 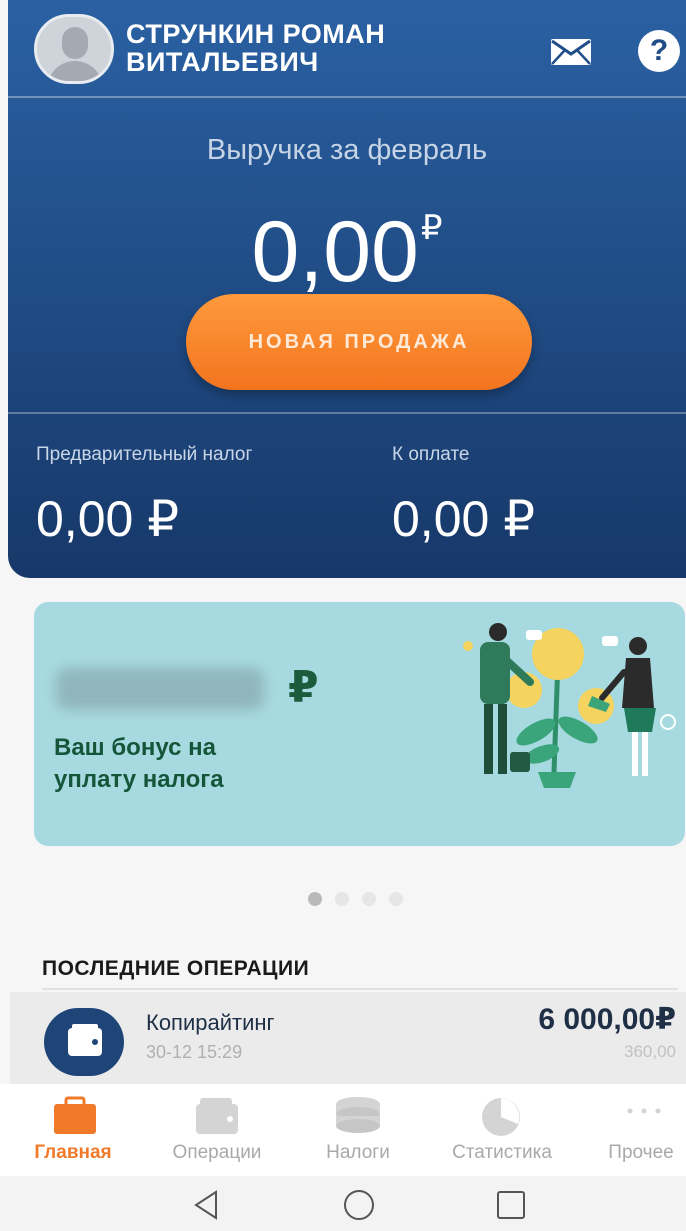 What do you see at coordinates (256, 34) in the screenshot?
I see `user-name-line1: СТРУНКИН РОМАН` at bounding box center [256, 34].